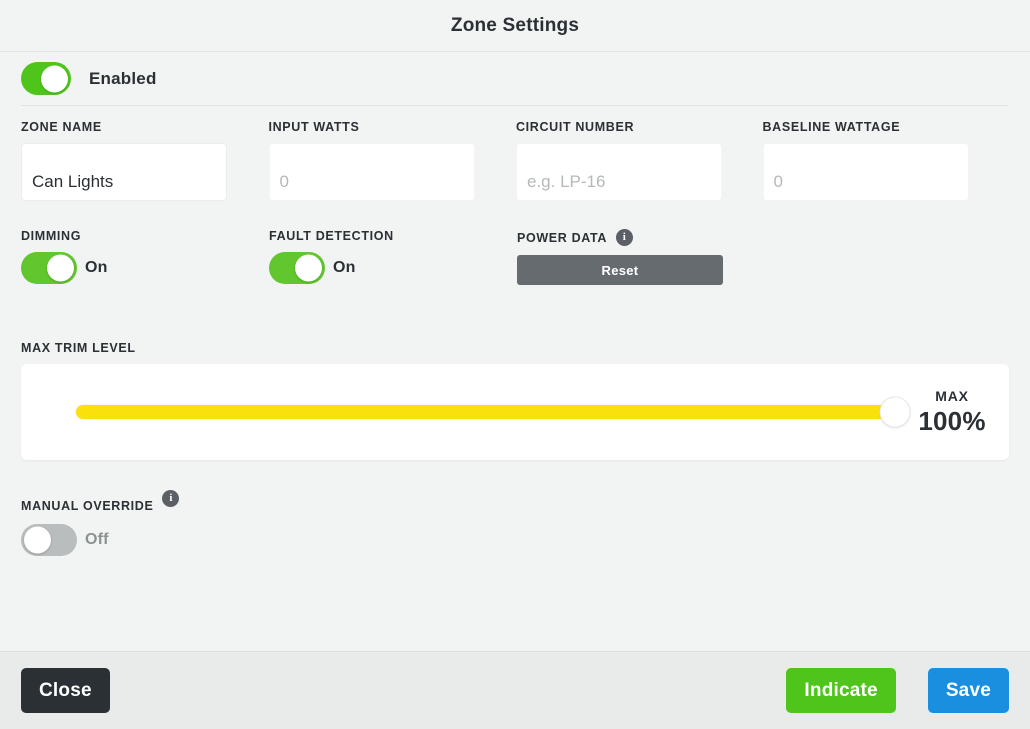  What do you see at coordinates (620, 270) in the screenshot?
I see `reset-power-data-button: Reset` at bounding box center [620, 270].